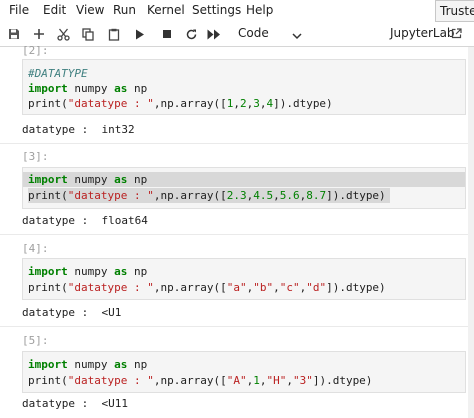  Describe the element at coordinates (253, 33) in the screenshot. I see `cell-type-select: Code` at that location.